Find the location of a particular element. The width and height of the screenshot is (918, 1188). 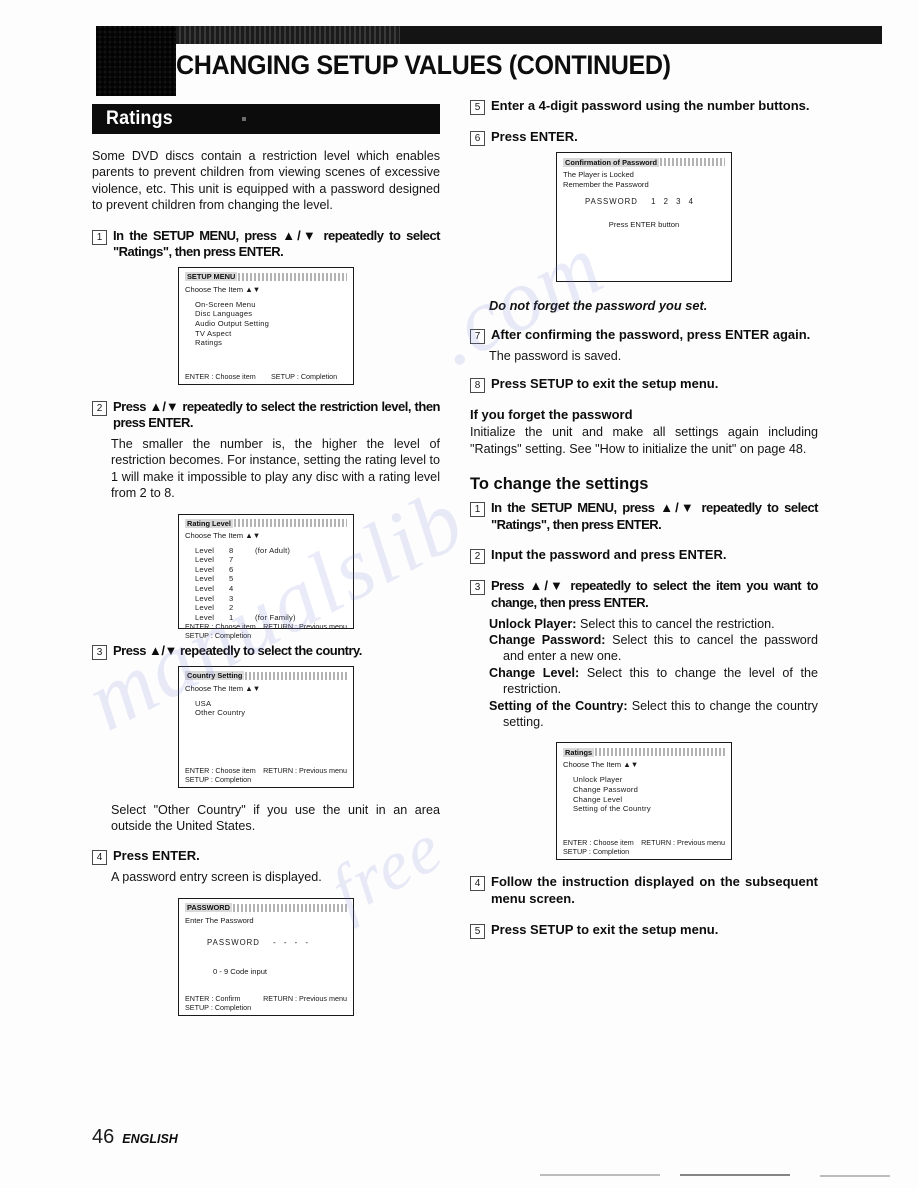

osd-password-value: - - - - is located at coordinates (292, 942).